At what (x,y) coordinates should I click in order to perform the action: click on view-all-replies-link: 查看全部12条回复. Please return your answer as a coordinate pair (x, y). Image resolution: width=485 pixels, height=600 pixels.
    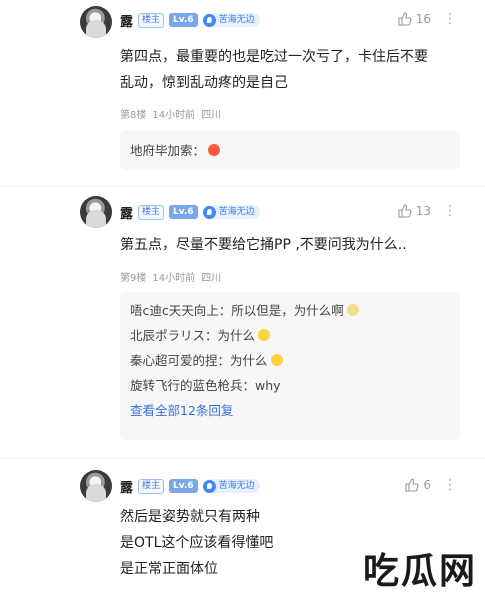
    Looking at the image, I should click on (290, 411).